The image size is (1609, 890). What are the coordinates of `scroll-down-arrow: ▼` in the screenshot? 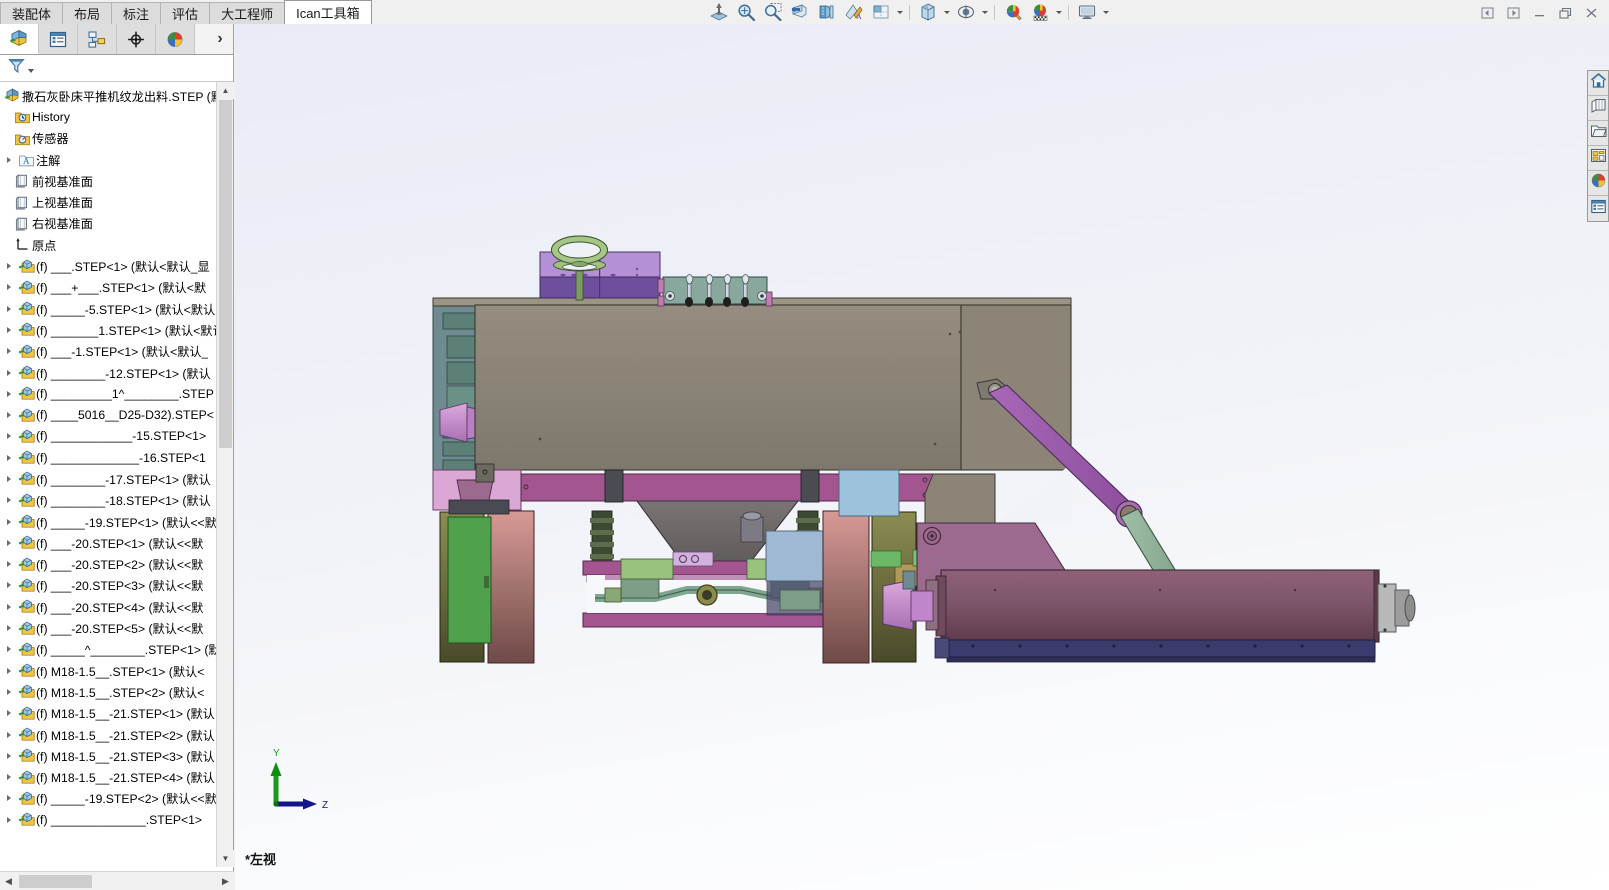 It's located at (225, 858).